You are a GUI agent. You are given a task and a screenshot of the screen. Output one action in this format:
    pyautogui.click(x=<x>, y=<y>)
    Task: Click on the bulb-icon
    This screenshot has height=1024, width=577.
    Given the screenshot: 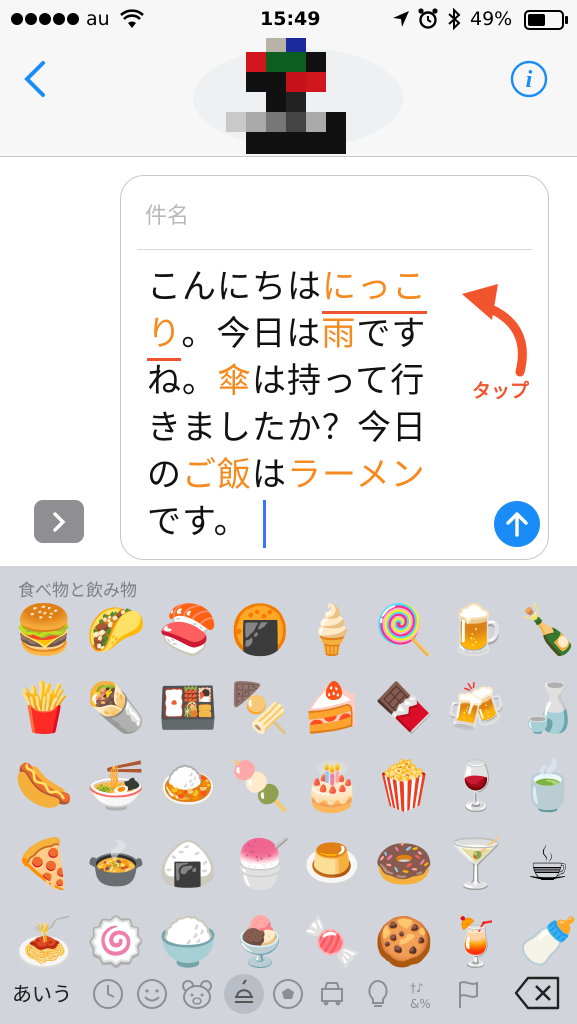 What is the action you would take?
    pyautogui.click(x=378, y=994)
    